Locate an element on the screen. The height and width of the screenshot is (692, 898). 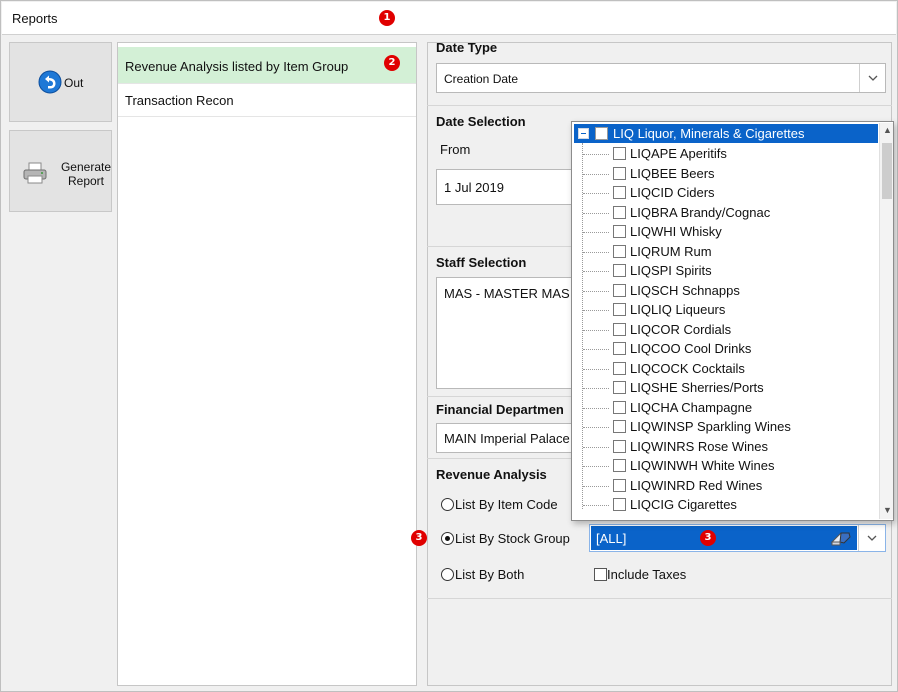
tree-node-label: LIQSHE Sherries/Ports is located at coordinates (697, 387).